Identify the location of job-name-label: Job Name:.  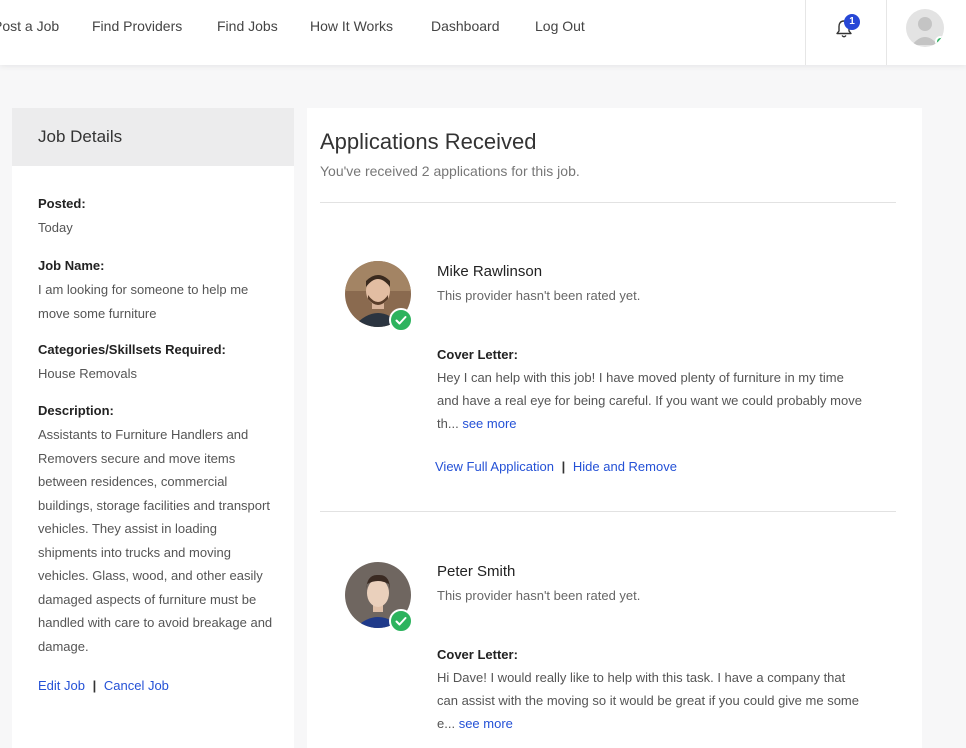
(71, 265).